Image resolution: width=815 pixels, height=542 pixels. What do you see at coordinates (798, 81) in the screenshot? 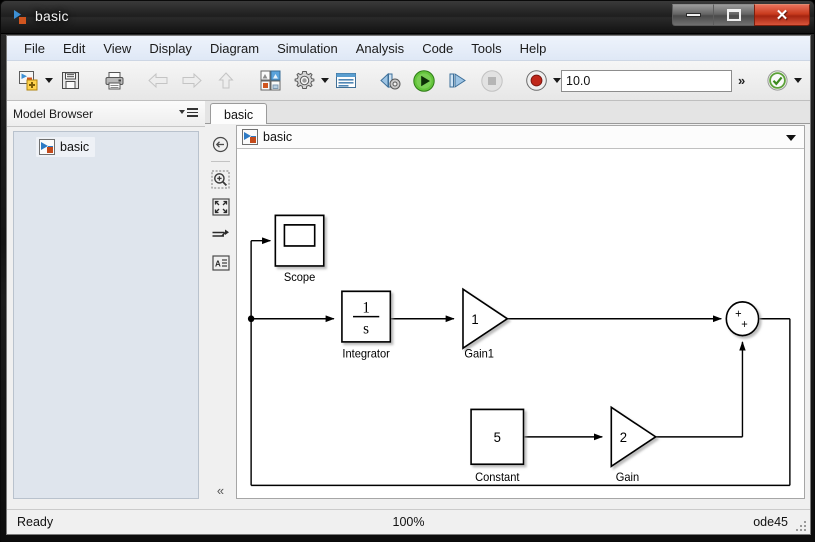
I see `fast-restart-dropdown` at bounding box center [798, 81].